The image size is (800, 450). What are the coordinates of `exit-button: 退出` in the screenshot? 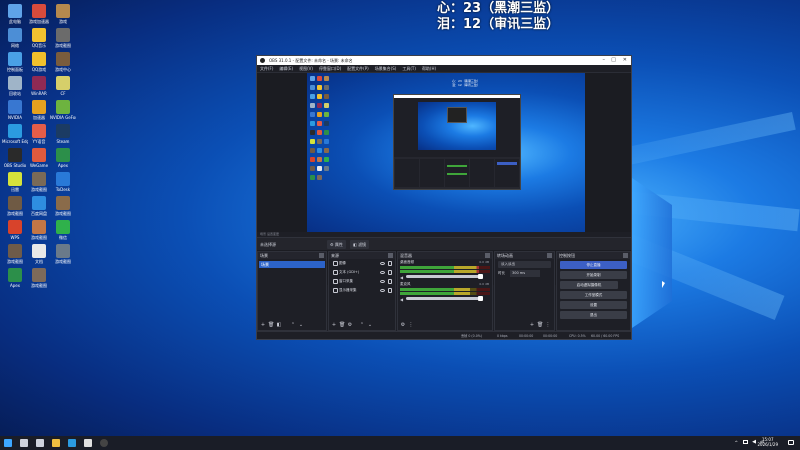 It's located at (593, 315).